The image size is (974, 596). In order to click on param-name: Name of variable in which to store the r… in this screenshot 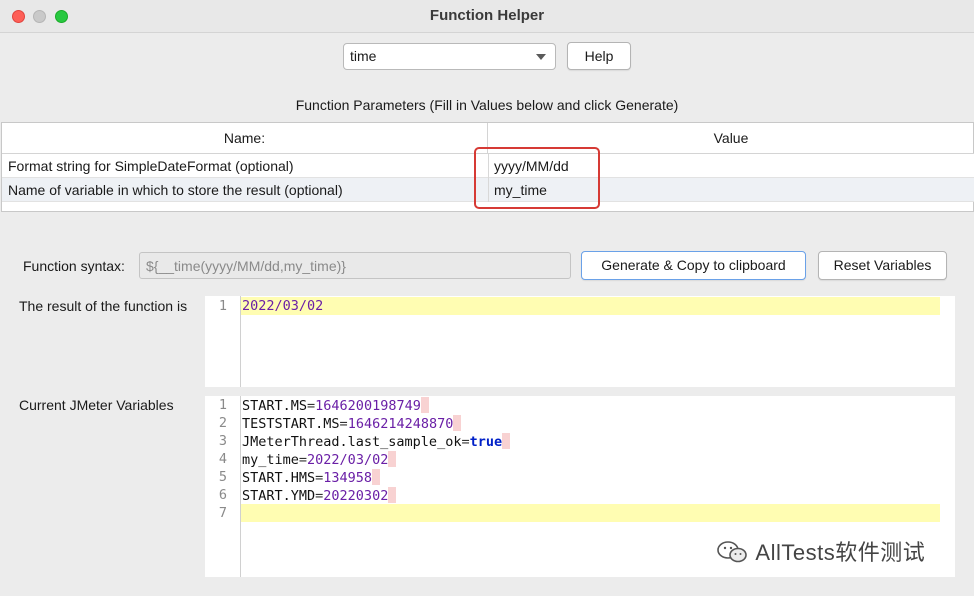, I will do `click(175, 190)`.